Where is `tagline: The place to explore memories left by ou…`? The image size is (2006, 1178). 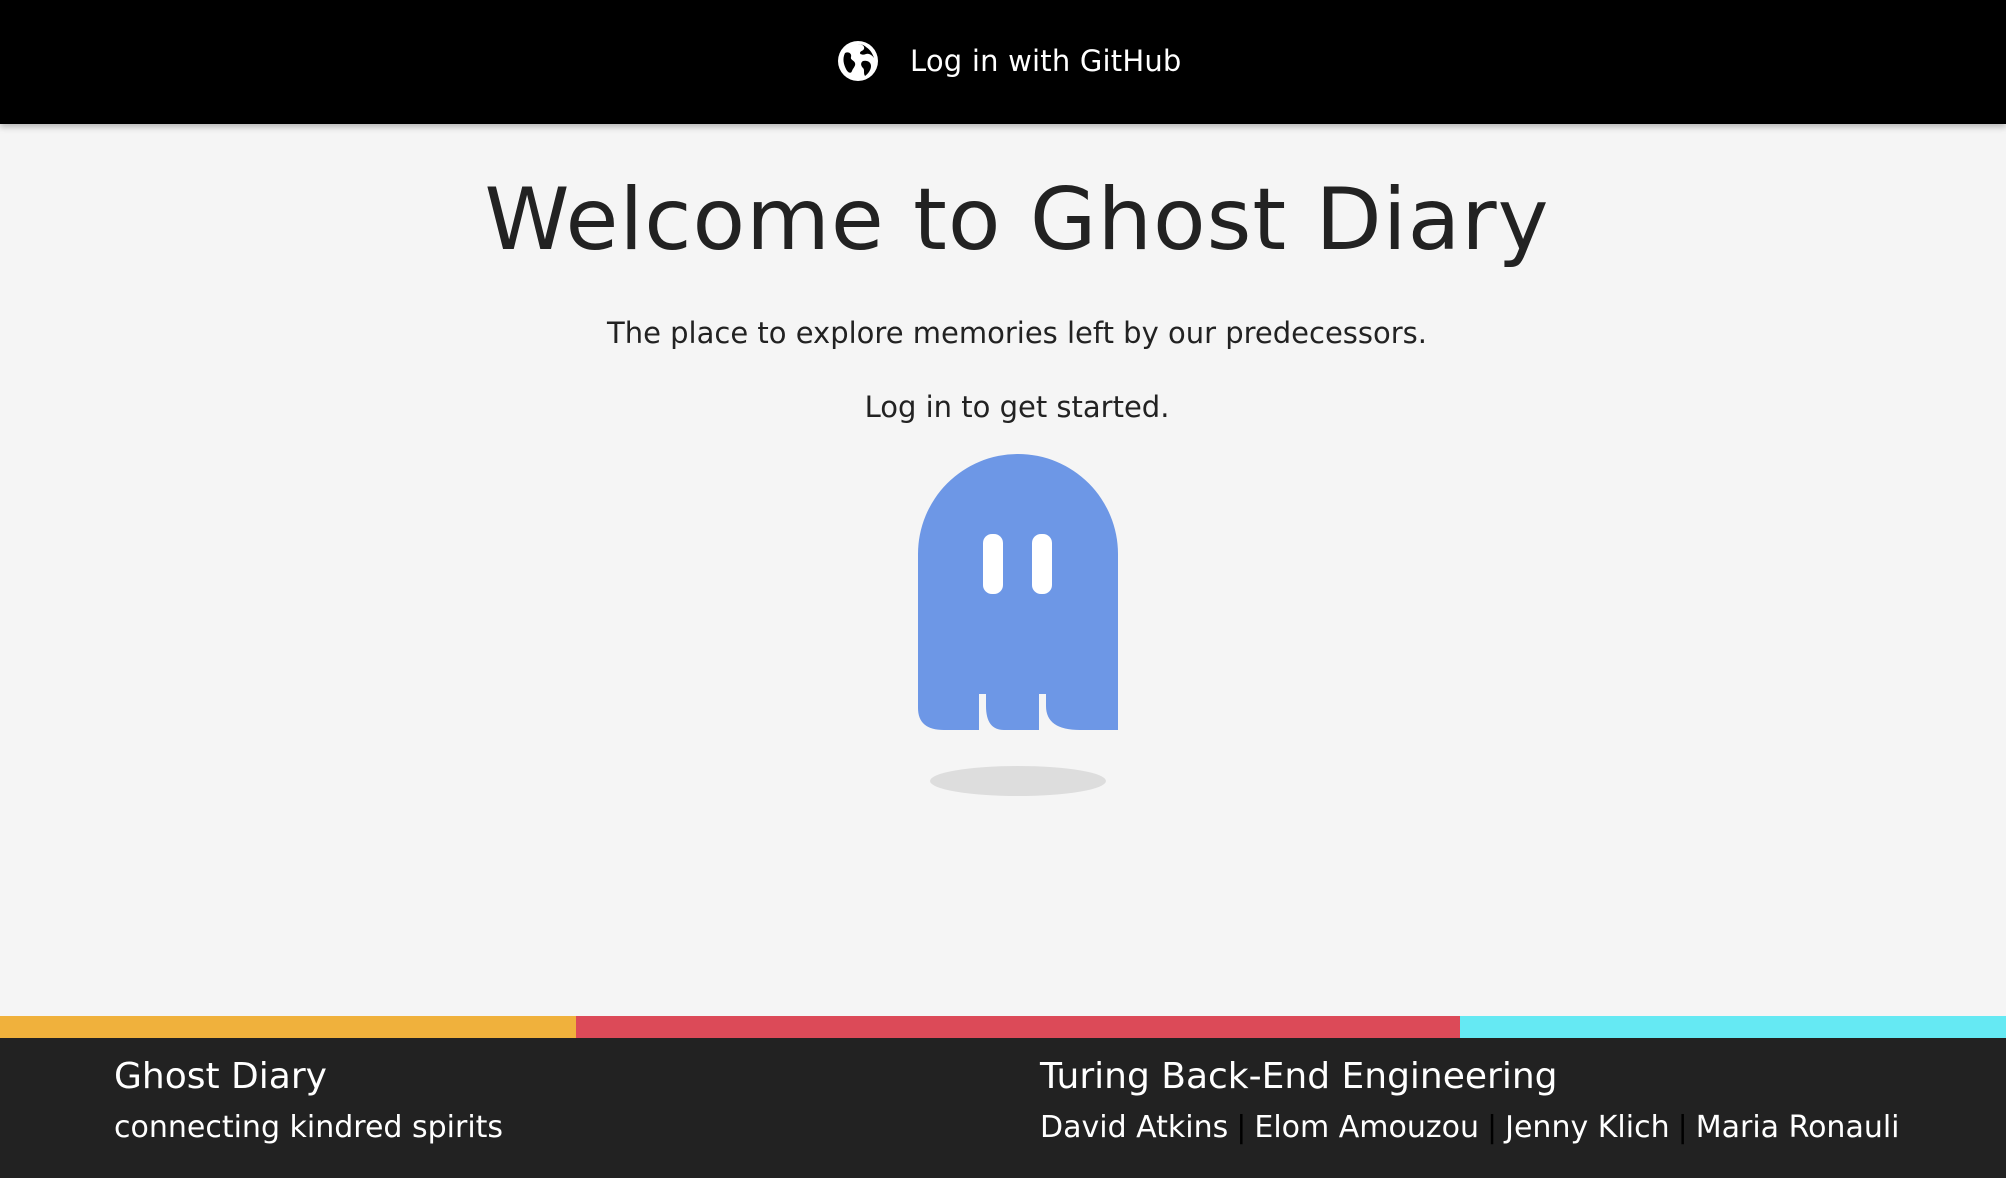 tagline: The place to explore memories left by ou… is located at coordinates (1017, 333).